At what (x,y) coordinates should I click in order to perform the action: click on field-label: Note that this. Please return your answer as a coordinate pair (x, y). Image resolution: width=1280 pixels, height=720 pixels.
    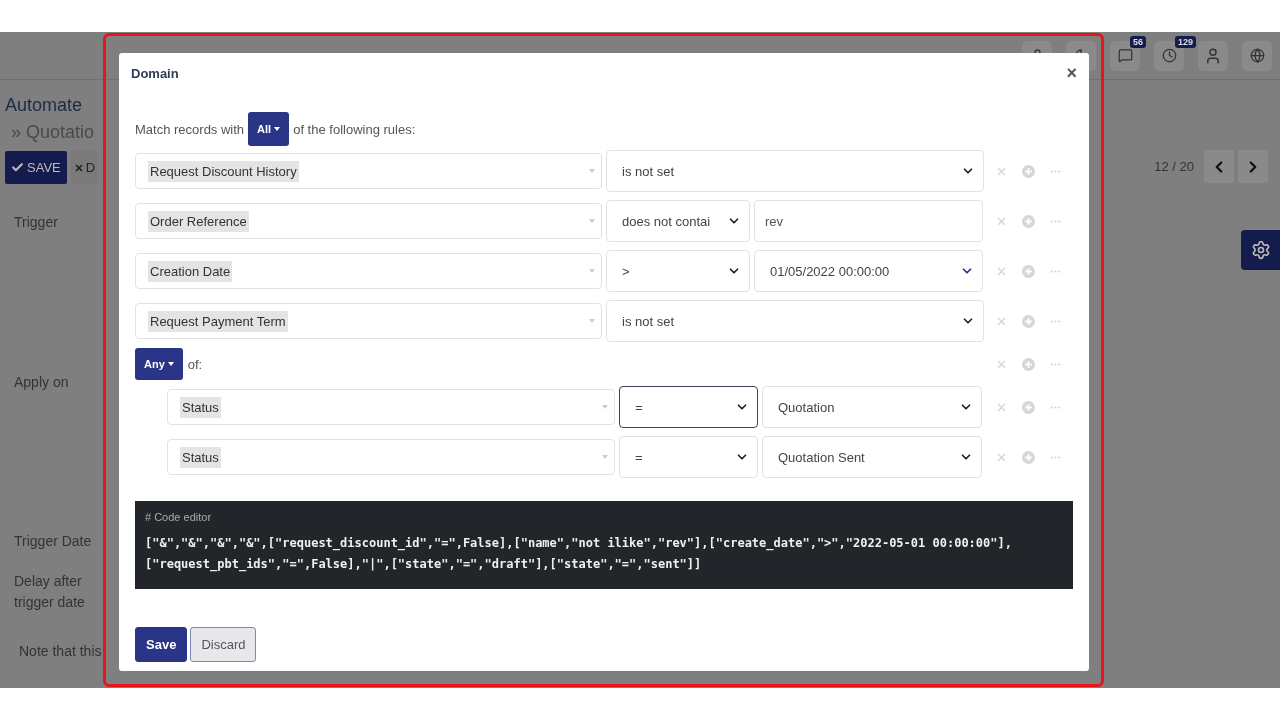
    Looking at the image, I should click on (60, 651).